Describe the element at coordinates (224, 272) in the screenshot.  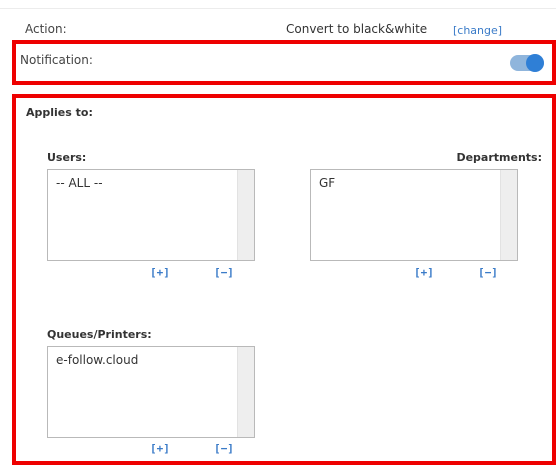
I see `remove-user-button: [−]` at that location.